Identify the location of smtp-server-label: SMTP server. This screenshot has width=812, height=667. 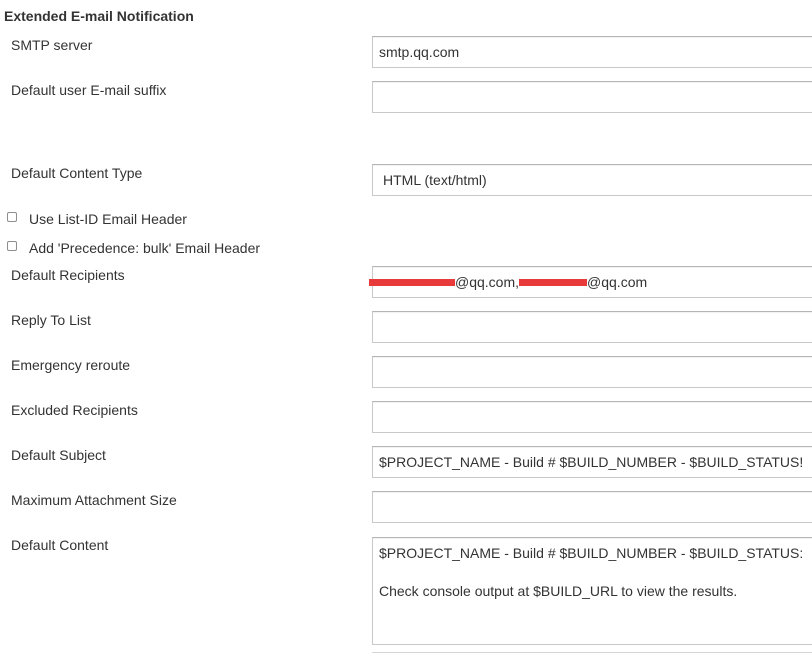
(52, 45).